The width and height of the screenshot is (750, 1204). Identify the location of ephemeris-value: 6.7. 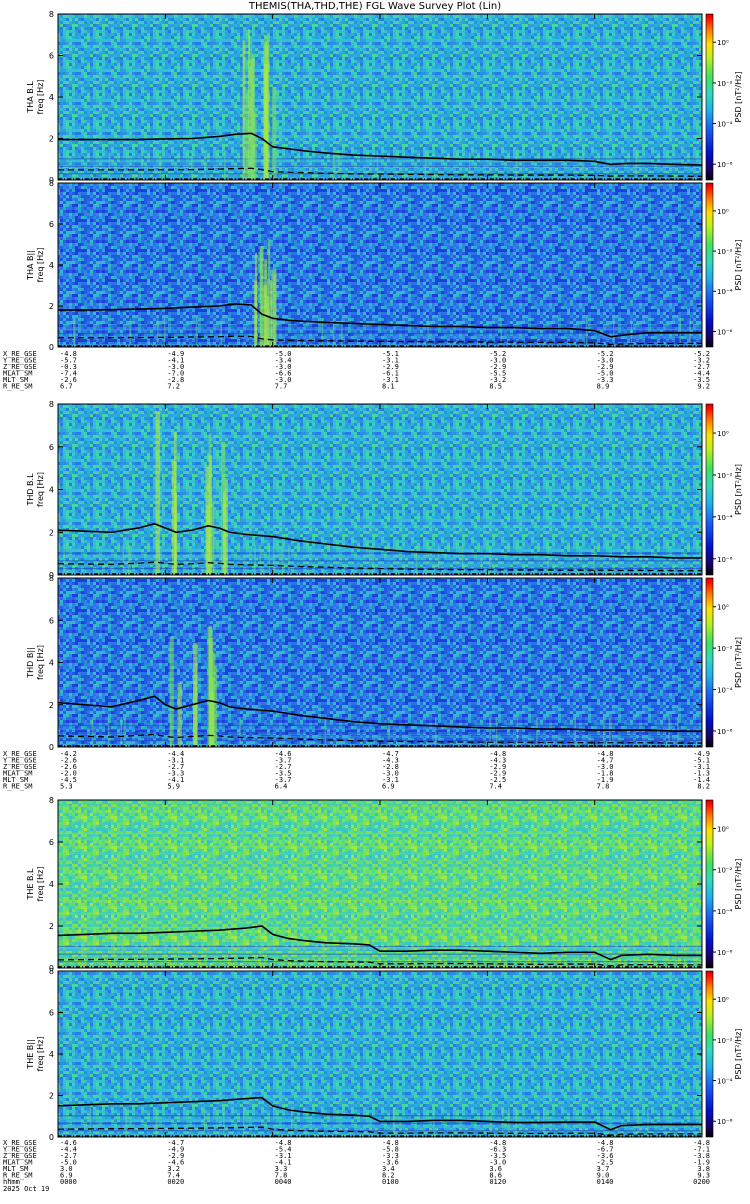
(66, 387).